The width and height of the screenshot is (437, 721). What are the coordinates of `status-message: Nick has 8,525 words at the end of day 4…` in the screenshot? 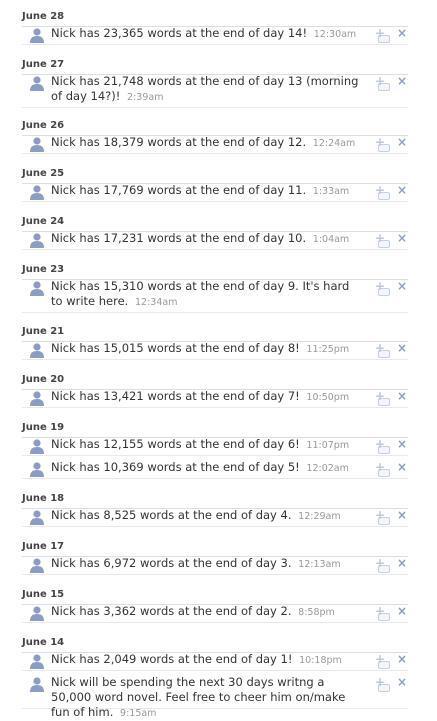 It's located at (171, 515).